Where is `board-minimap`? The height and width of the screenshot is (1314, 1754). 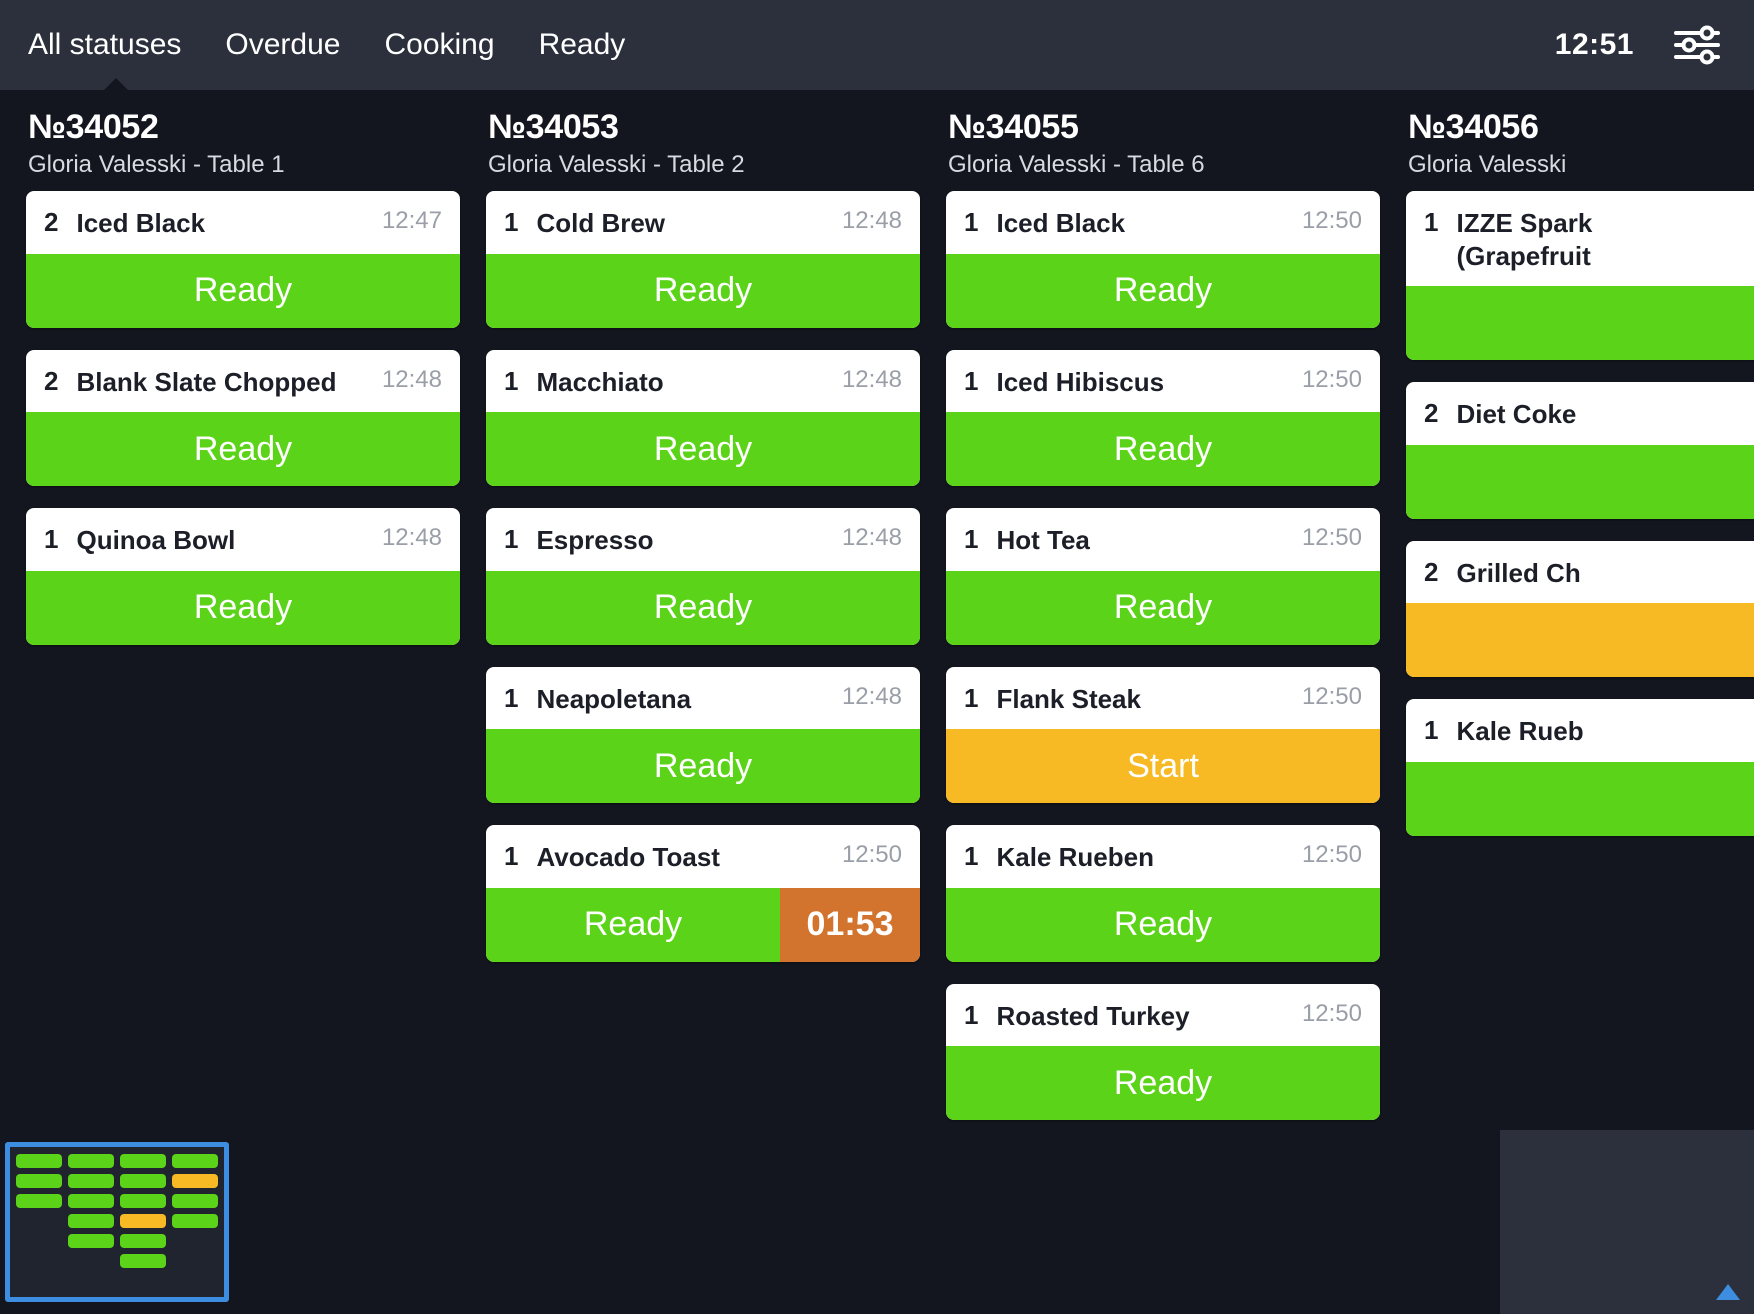 board-minimap is located at coordinates (117, 1222).